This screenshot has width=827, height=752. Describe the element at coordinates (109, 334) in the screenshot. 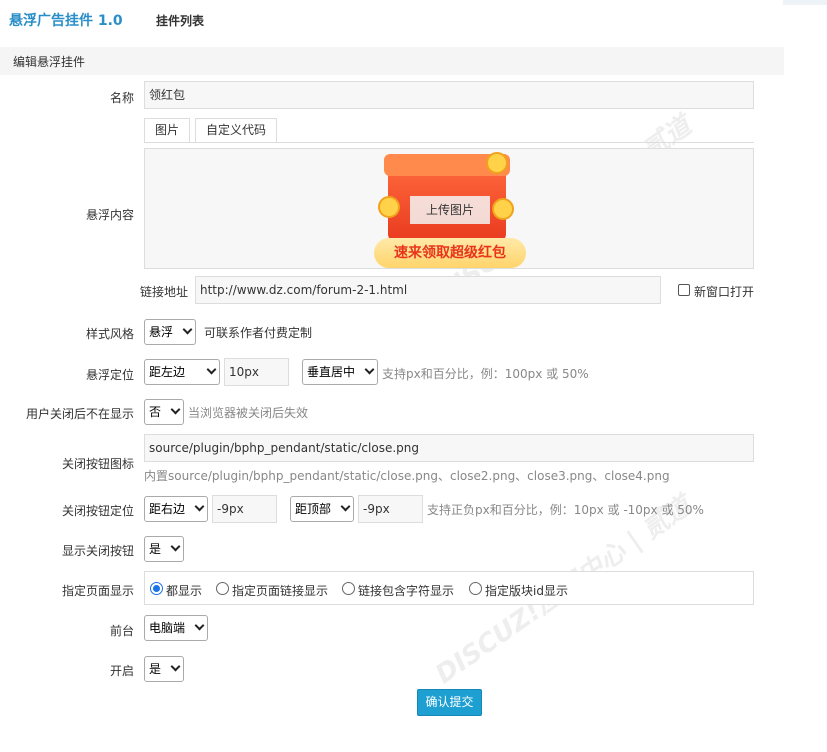

I see `style-label: 样式风格` at that location.